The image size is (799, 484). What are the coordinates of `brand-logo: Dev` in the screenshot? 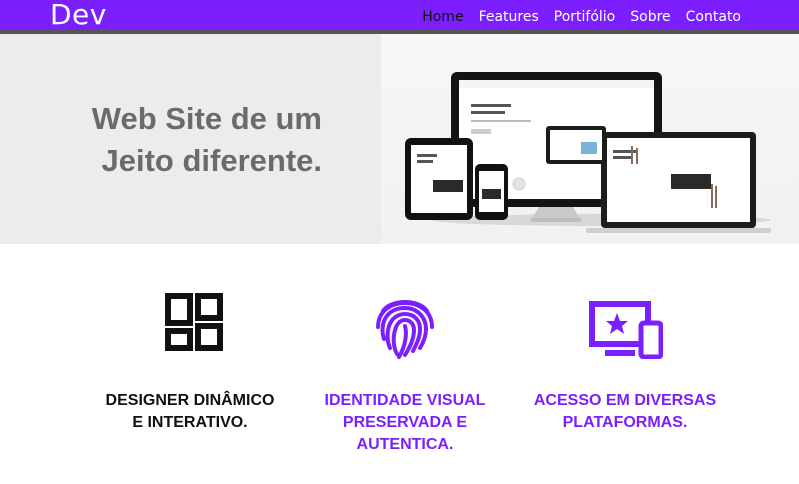 It's located at (78, 15).